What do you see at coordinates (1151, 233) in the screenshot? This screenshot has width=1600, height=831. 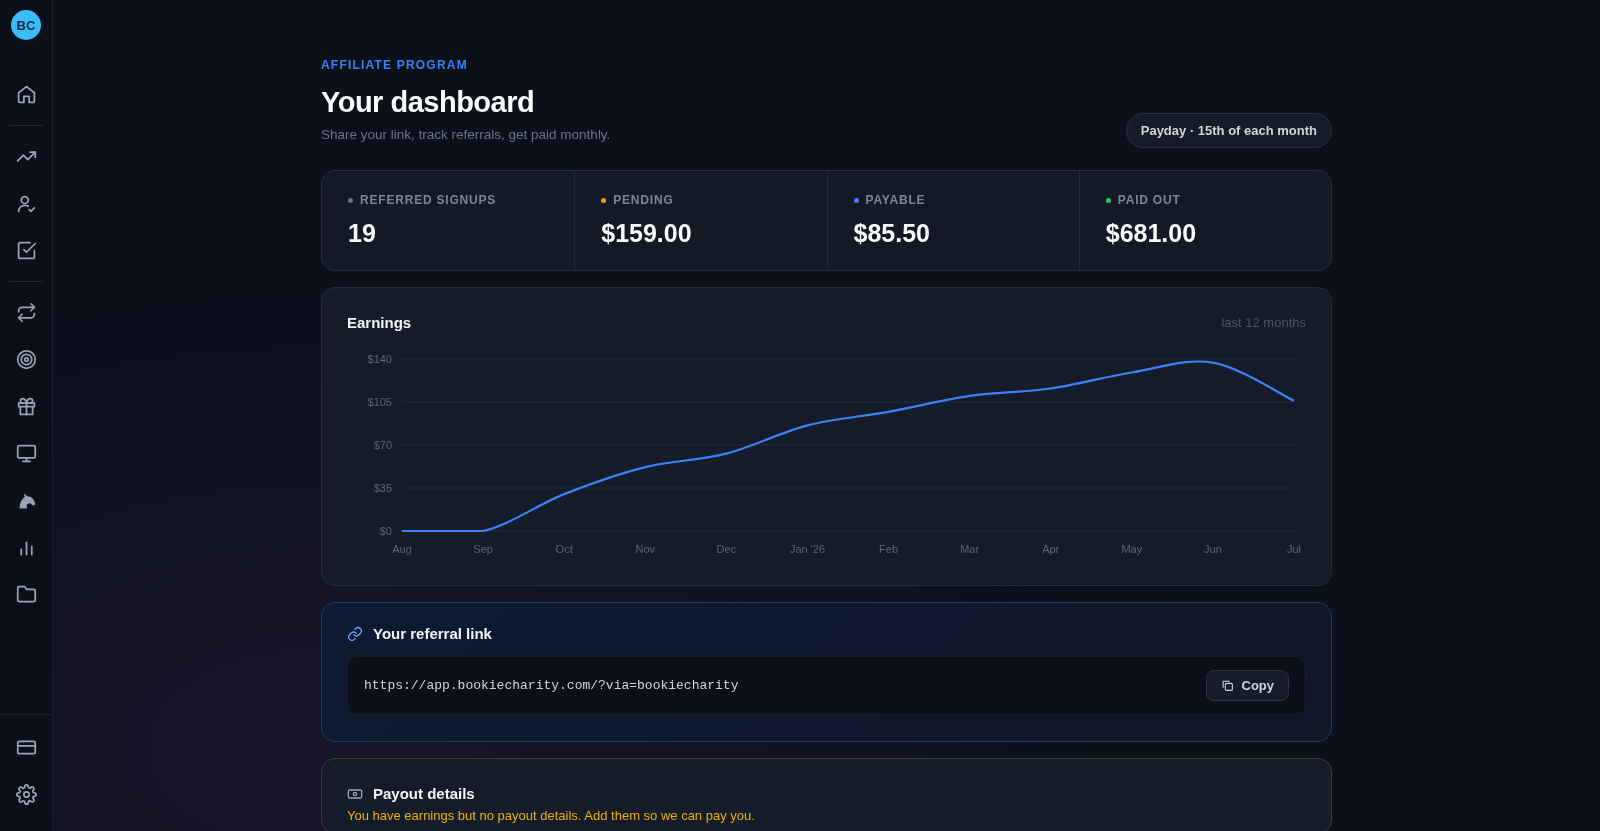 I see `stat-value: $681.00` at bounding box center [1151, 233].